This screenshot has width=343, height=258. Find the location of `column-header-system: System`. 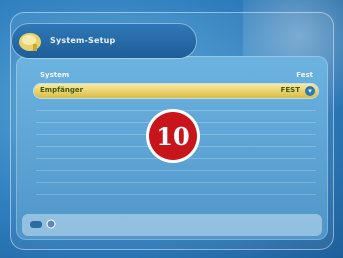

column-header-system: System is located at coordinates (55, 75).